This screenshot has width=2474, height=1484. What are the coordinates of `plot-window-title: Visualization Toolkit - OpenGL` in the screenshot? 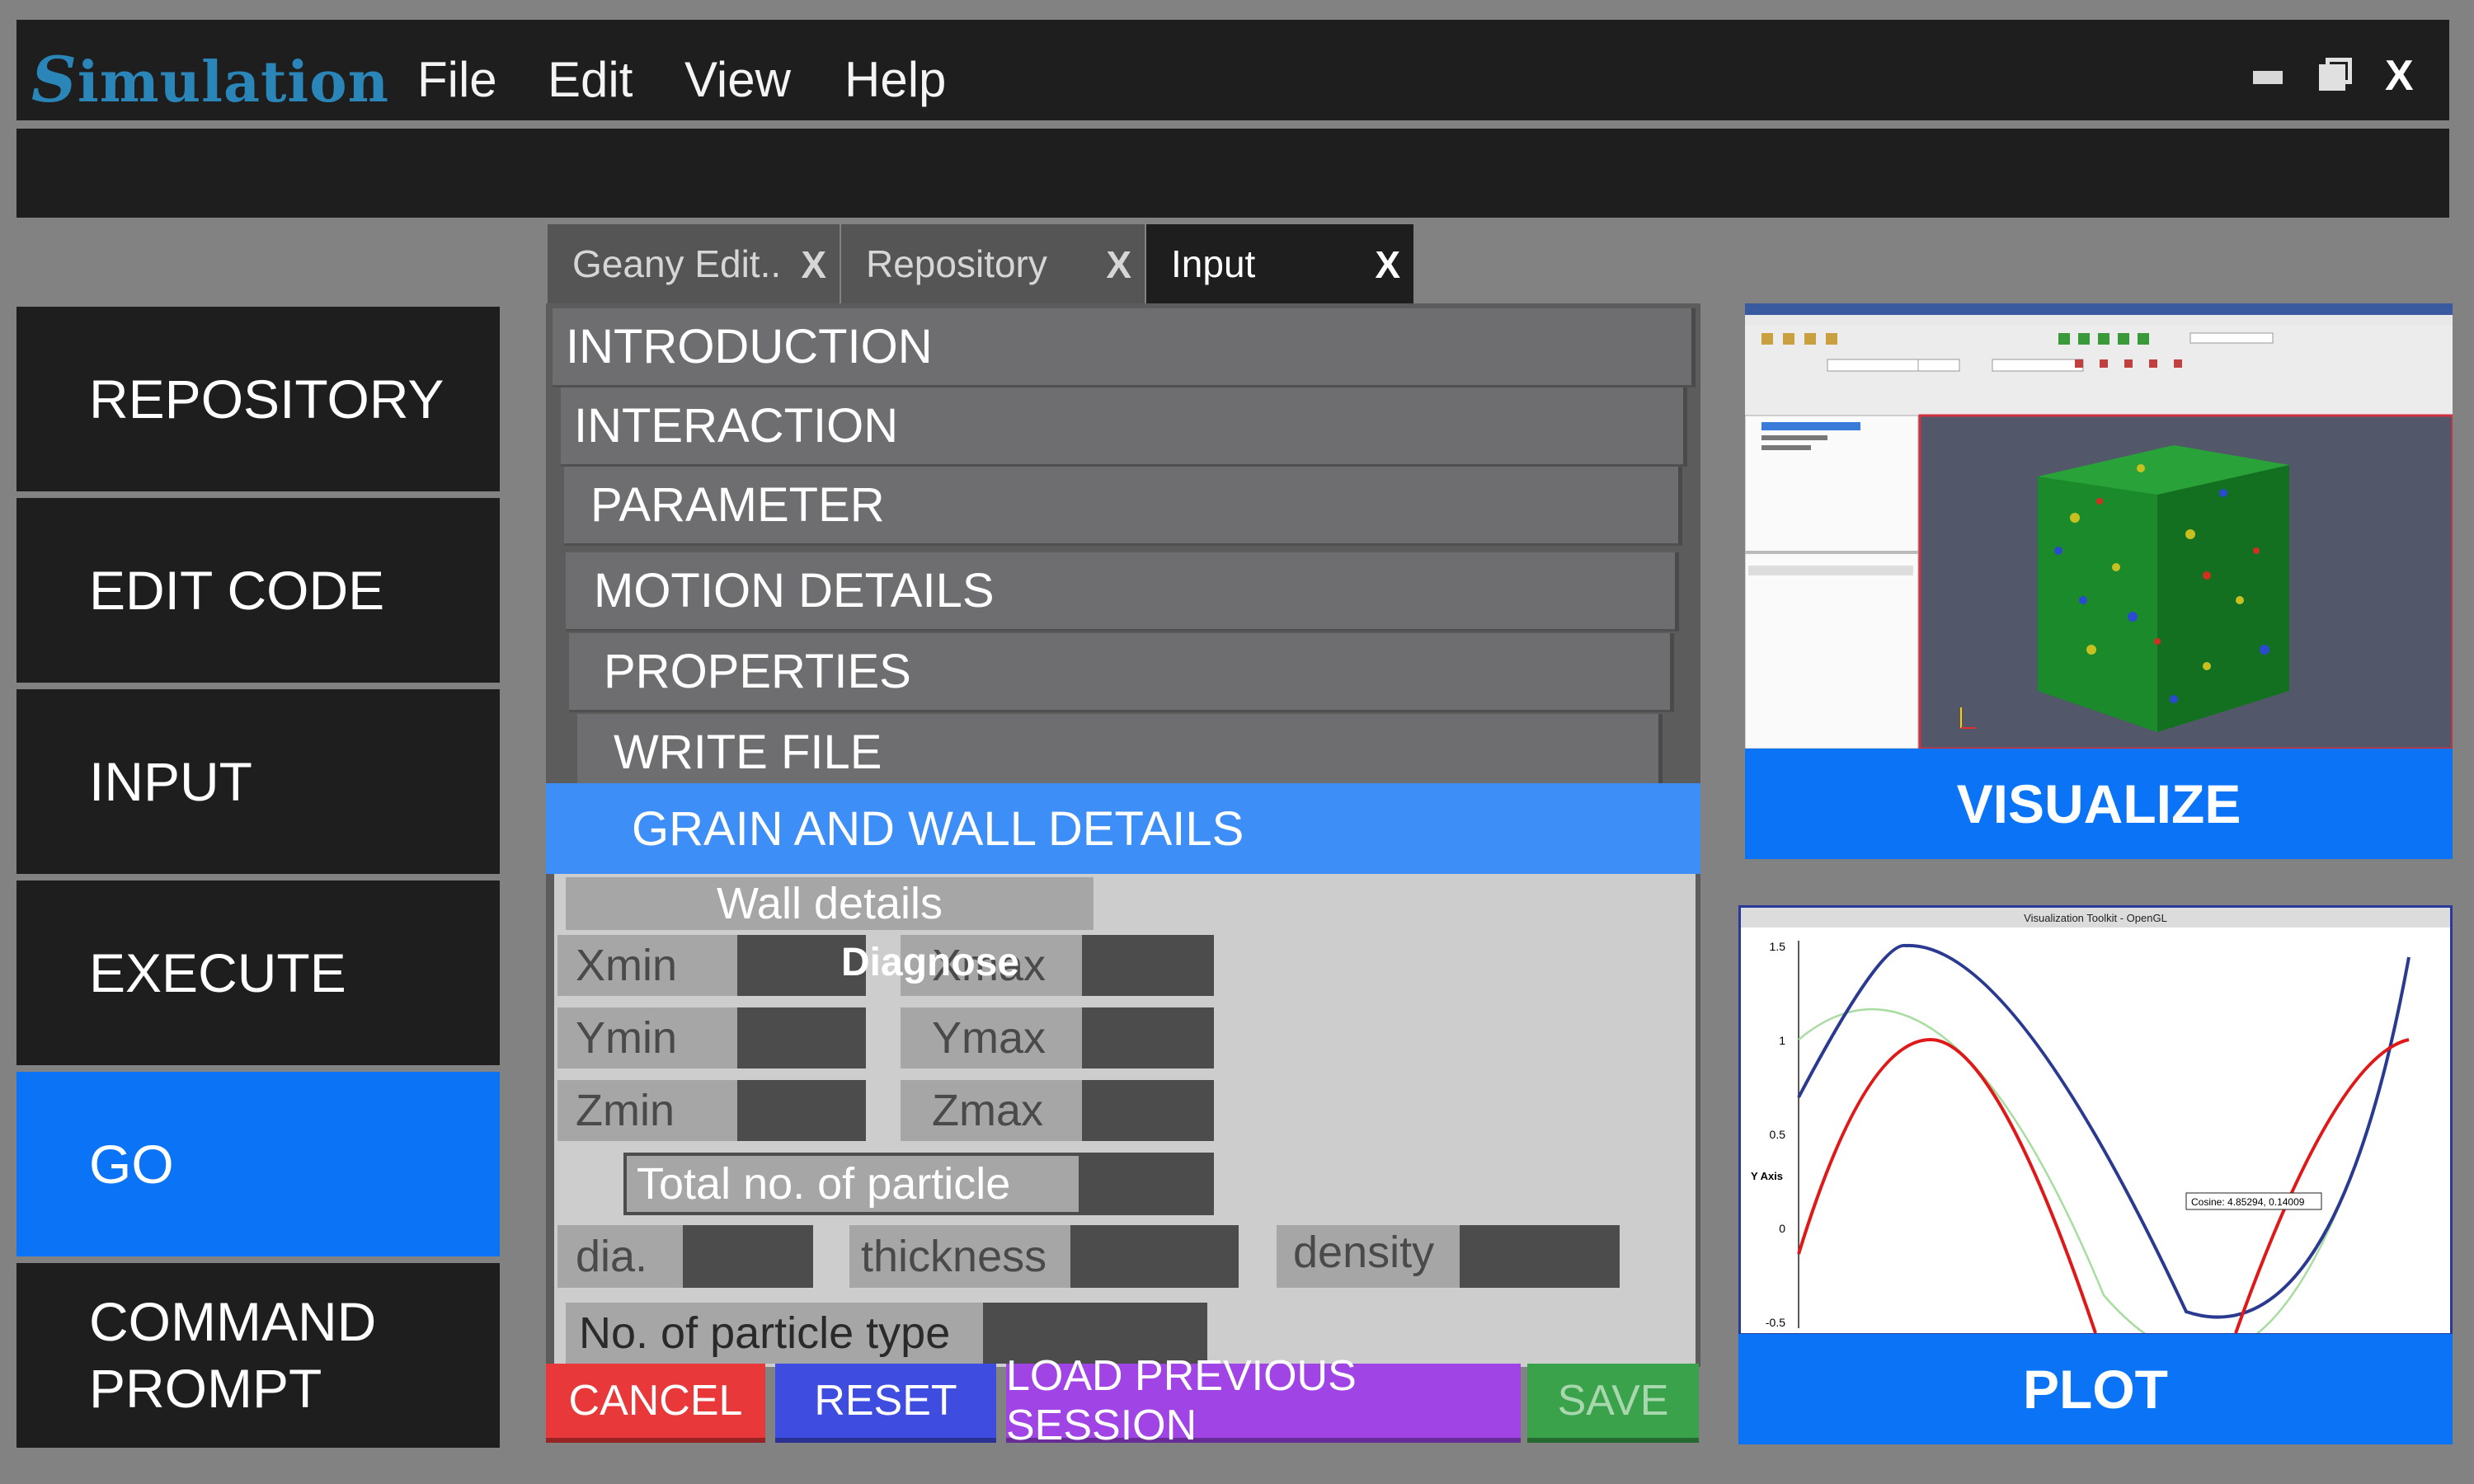 It's located at (2095, 918).